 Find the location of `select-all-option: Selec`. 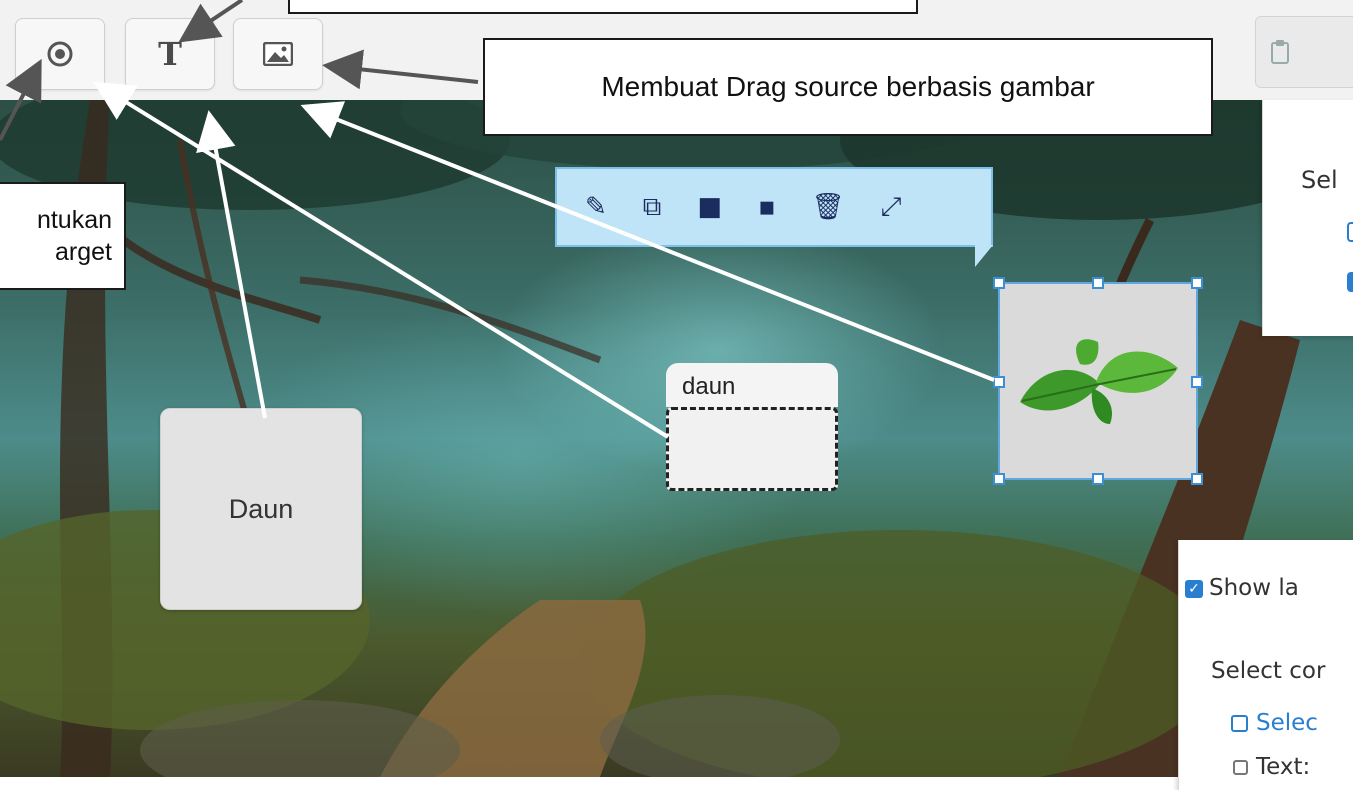

select-all-option: Selec is located at coordinates (1274, 723).